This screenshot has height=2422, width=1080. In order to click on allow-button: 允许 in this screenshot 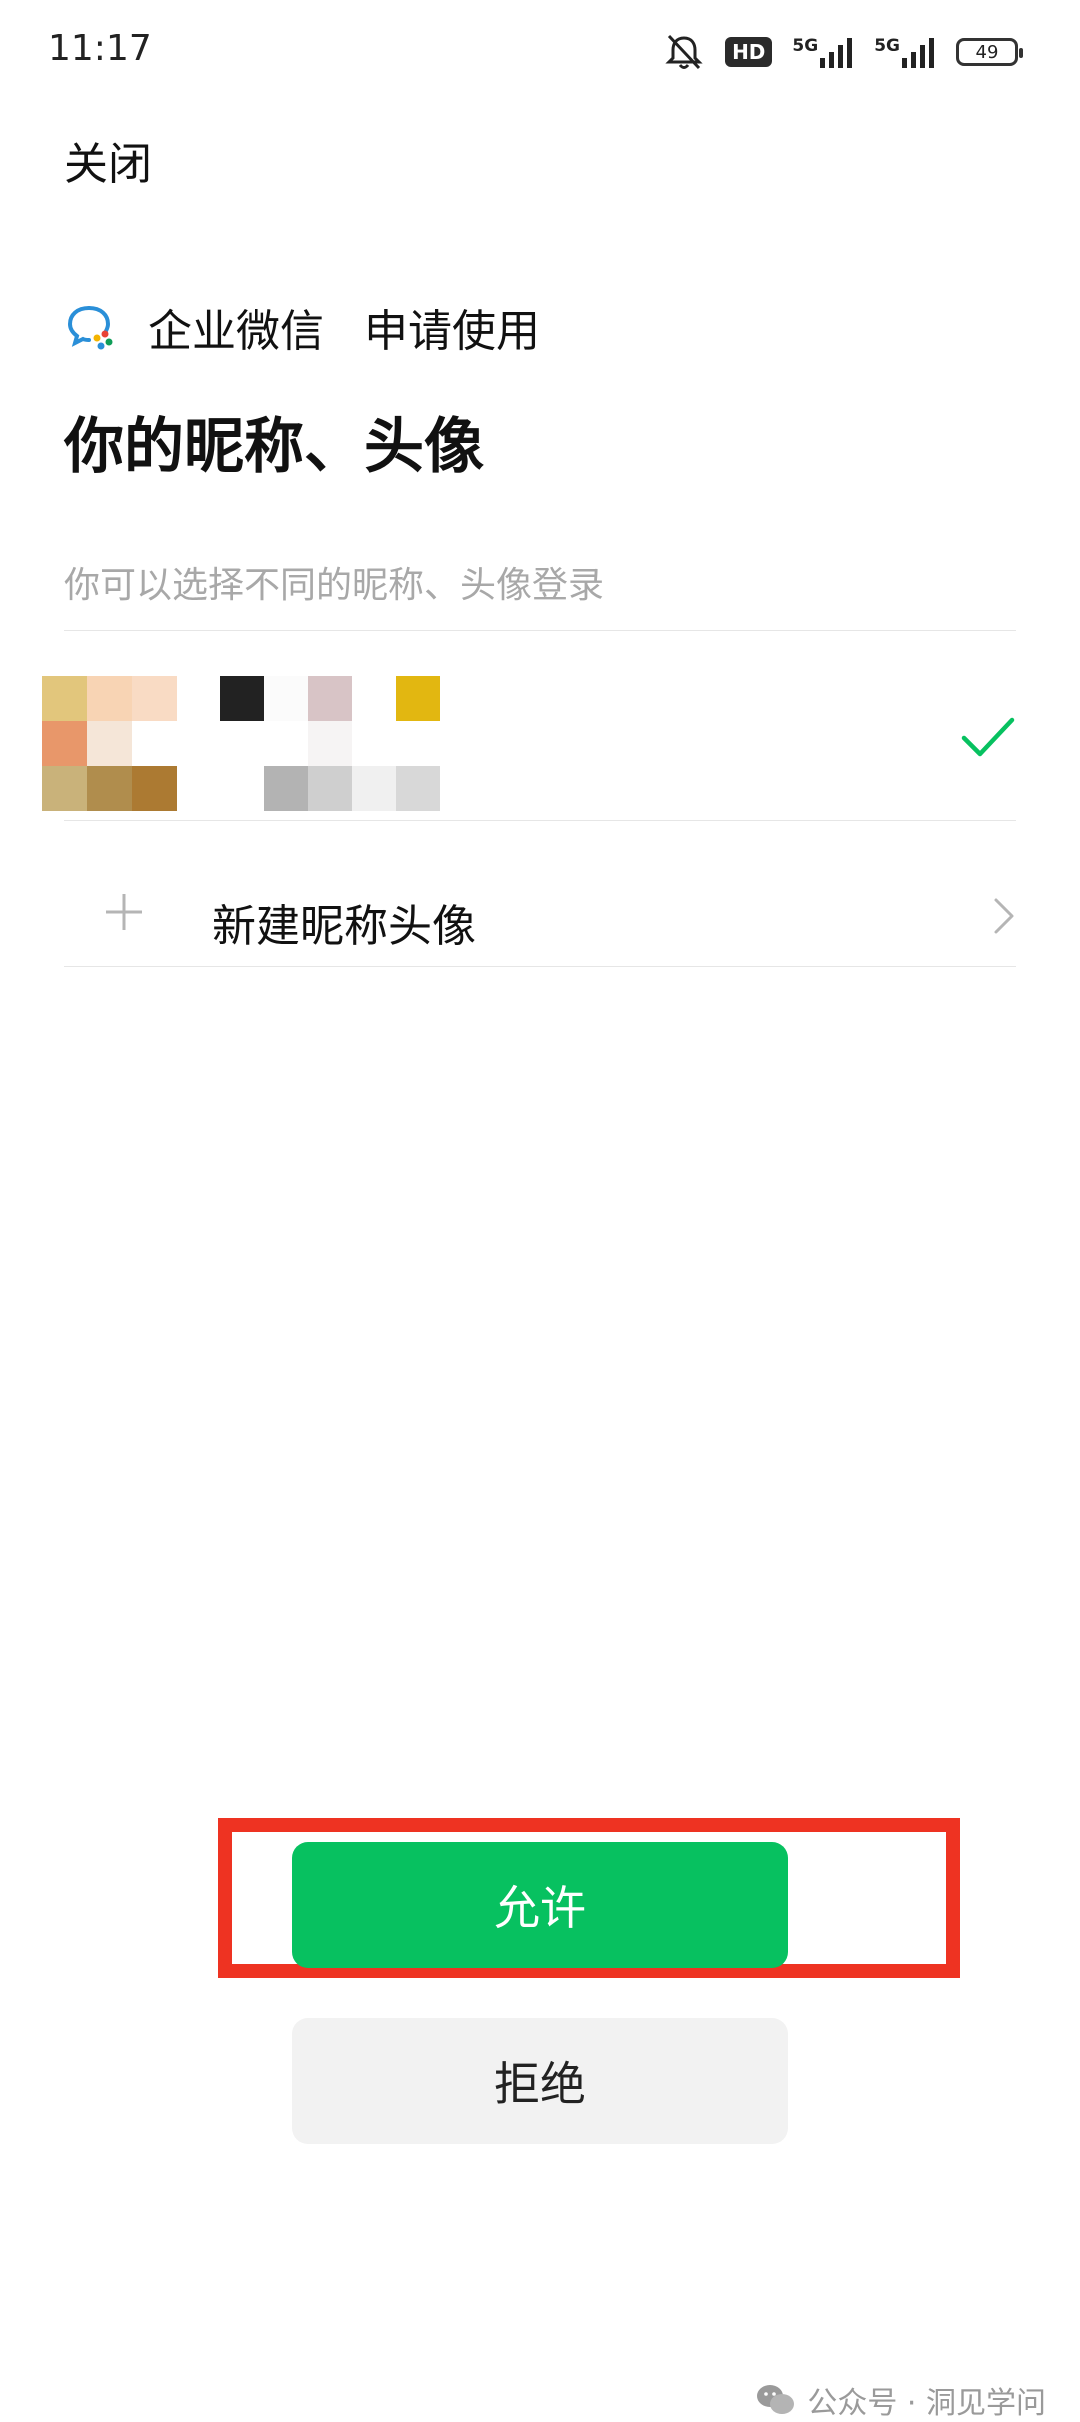, I will do `click(540, 1905)`.